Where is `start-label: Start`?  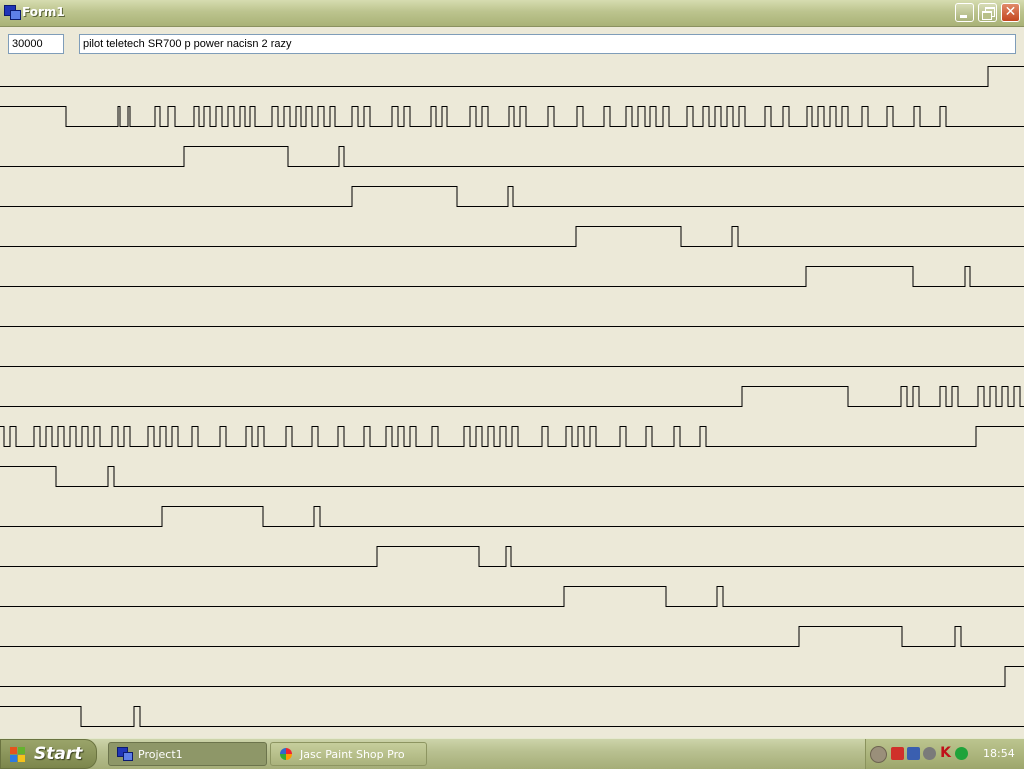 start-label: Start is located at coordinates (58, 754).